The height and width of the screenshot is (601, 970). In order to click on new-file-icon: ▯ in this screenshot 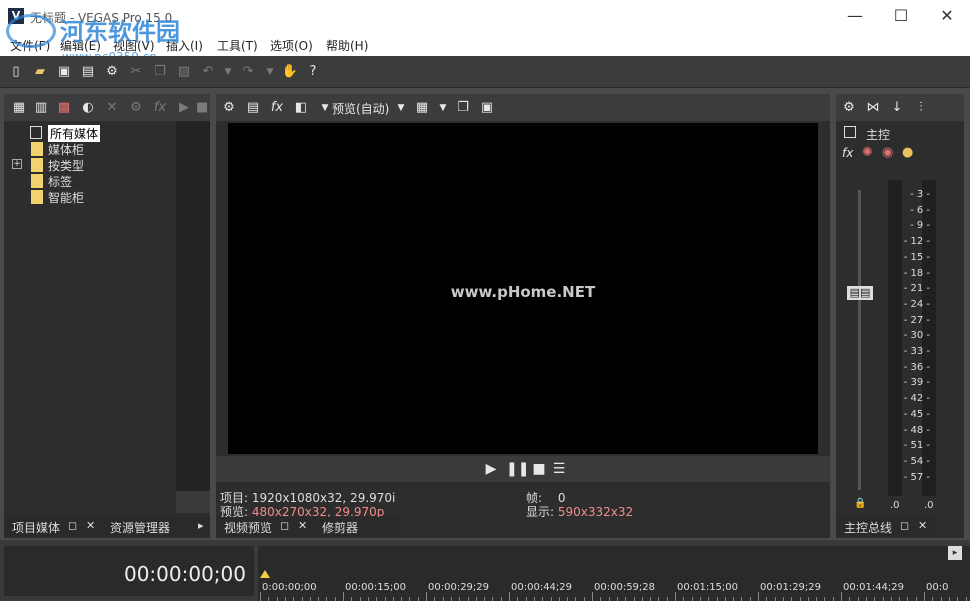, I will do `click(16, 72)`.